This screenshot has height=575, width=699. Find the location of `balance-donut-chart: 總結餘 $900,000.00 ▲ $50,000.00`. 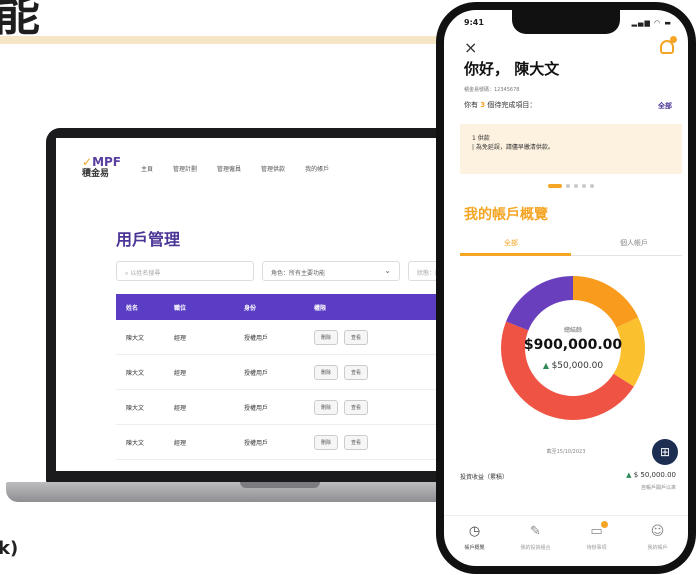

balance-donut-chart: 總結餘 $900,000.00 ▲ $50,000.00 is located at coordinates (573, 348).